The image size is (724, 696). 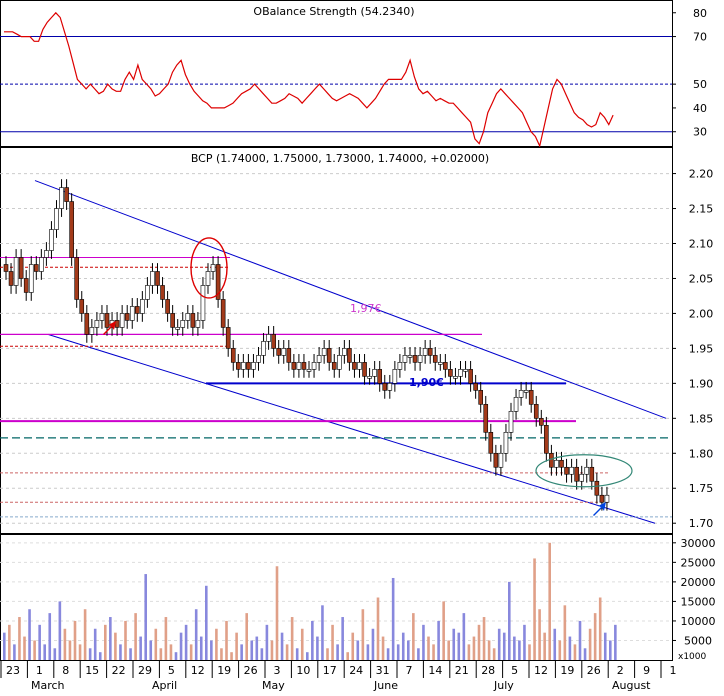 What do you see at coordinates (462, 670) in the screenshot?
I see `x-day-label: 21` at bounding box center [462, 670].